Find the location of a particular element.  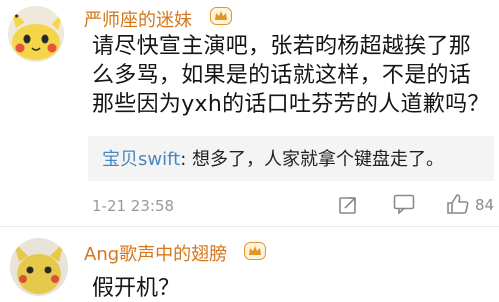

comment-timestamp: 1-21 23:58 is located at coordinates (133, 206).